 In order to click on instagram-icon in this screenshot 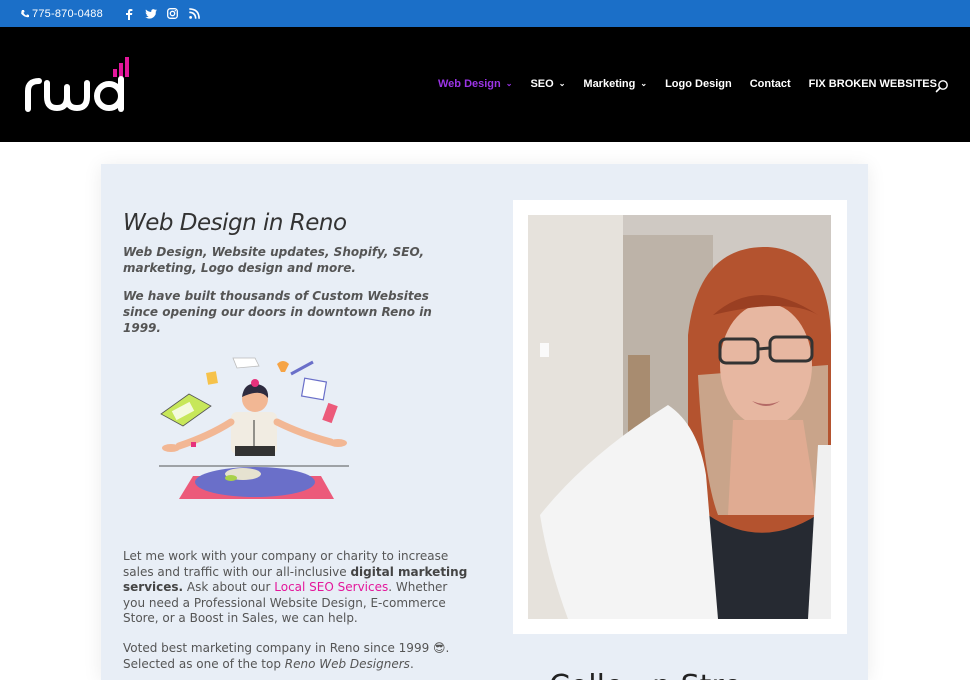, I will do `click(173, 14)`.